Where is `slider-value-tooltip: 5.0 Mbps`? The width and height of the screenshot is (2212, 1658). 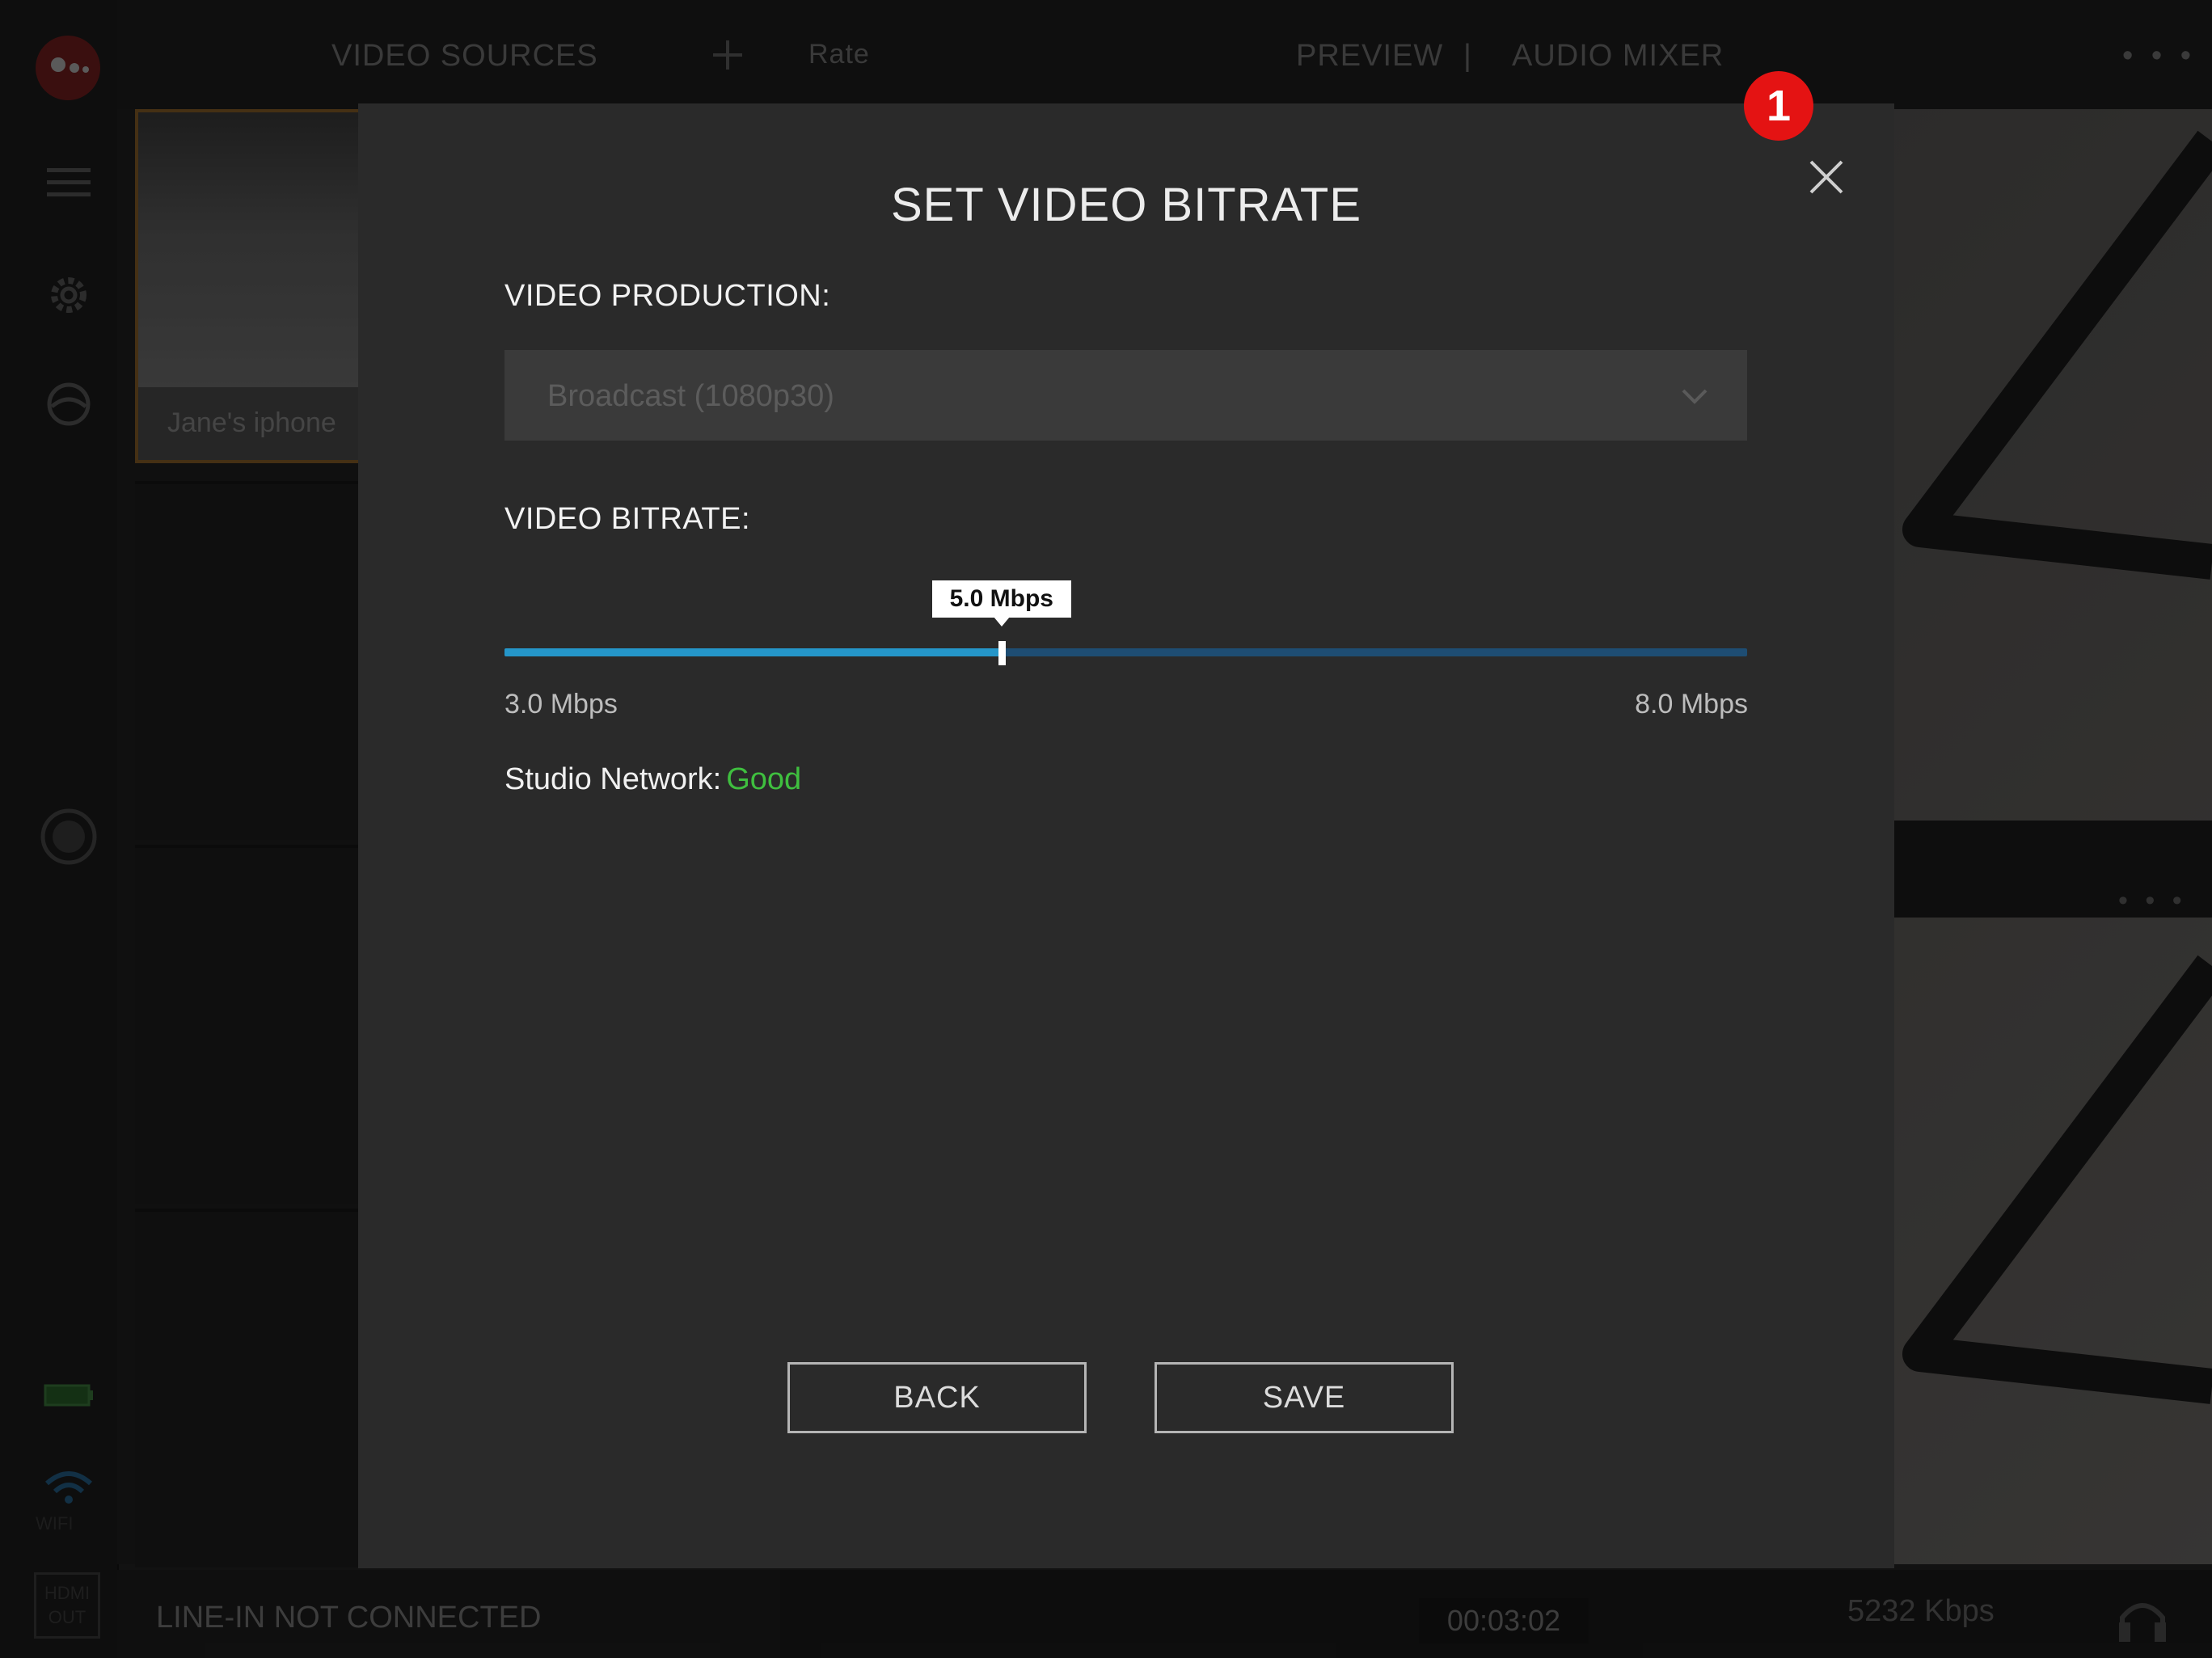 slider-value-tooltip: 5.0 Mbps is located at coordinates (1001, 599).